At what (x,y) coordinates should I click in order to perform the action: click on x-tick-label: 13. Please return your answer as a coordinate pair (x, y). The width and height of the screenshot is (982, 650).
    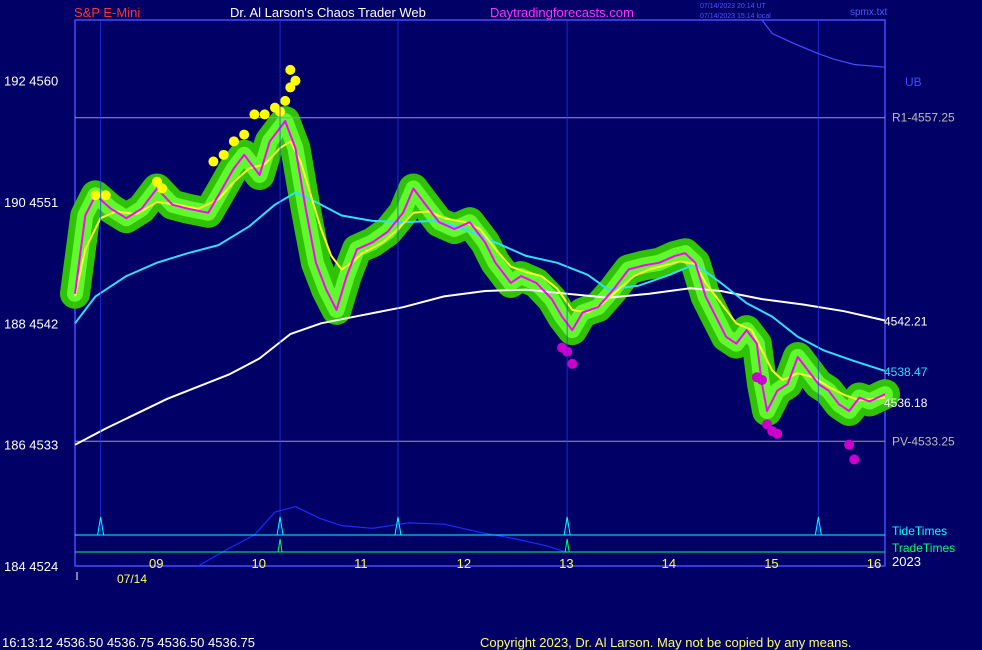
    Looking at the image, I should click on (566, 563).